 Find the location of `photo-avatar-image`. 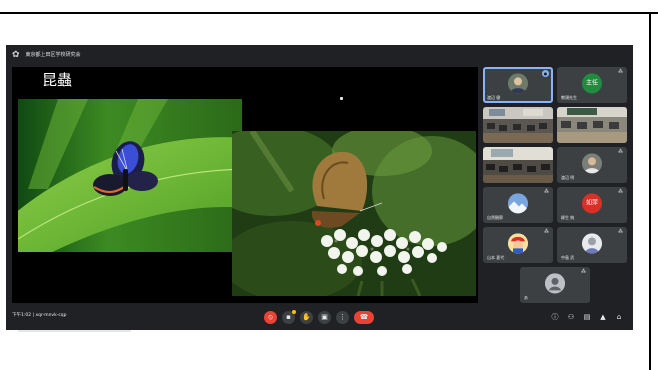

photo-avatar-image is located at coordinates (592, 243).